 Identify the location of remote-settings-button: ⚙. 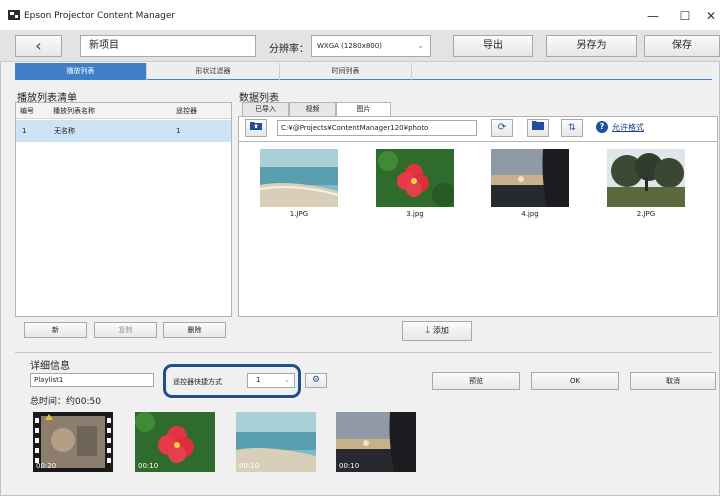
(316, 380).